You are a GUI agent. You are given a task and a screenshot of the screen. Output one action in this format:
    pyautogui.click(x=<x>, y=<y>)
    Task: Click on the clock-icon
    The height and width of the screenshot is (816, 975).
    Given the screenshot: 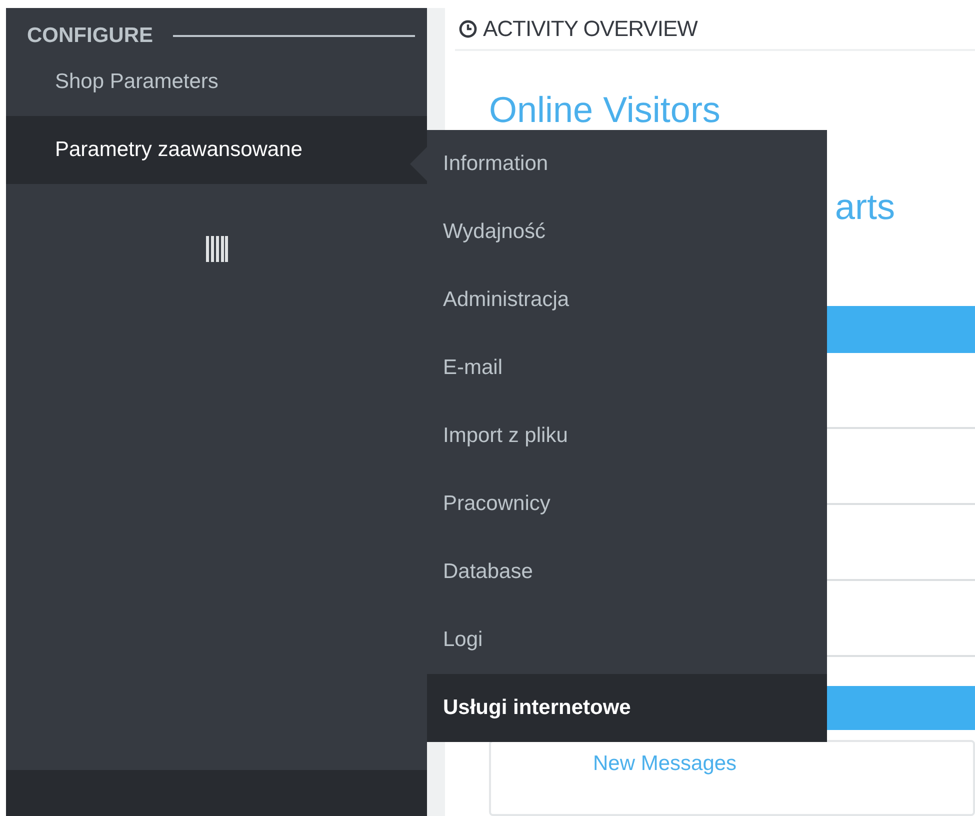 What is the action you would take?
    pyautogui.click(x=468, y=29)
    